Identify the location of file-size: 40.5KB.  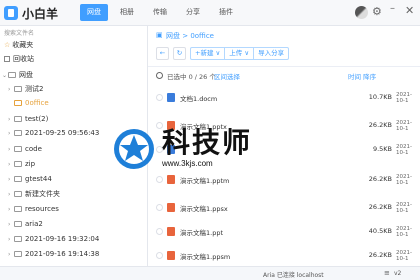
(380, 231).